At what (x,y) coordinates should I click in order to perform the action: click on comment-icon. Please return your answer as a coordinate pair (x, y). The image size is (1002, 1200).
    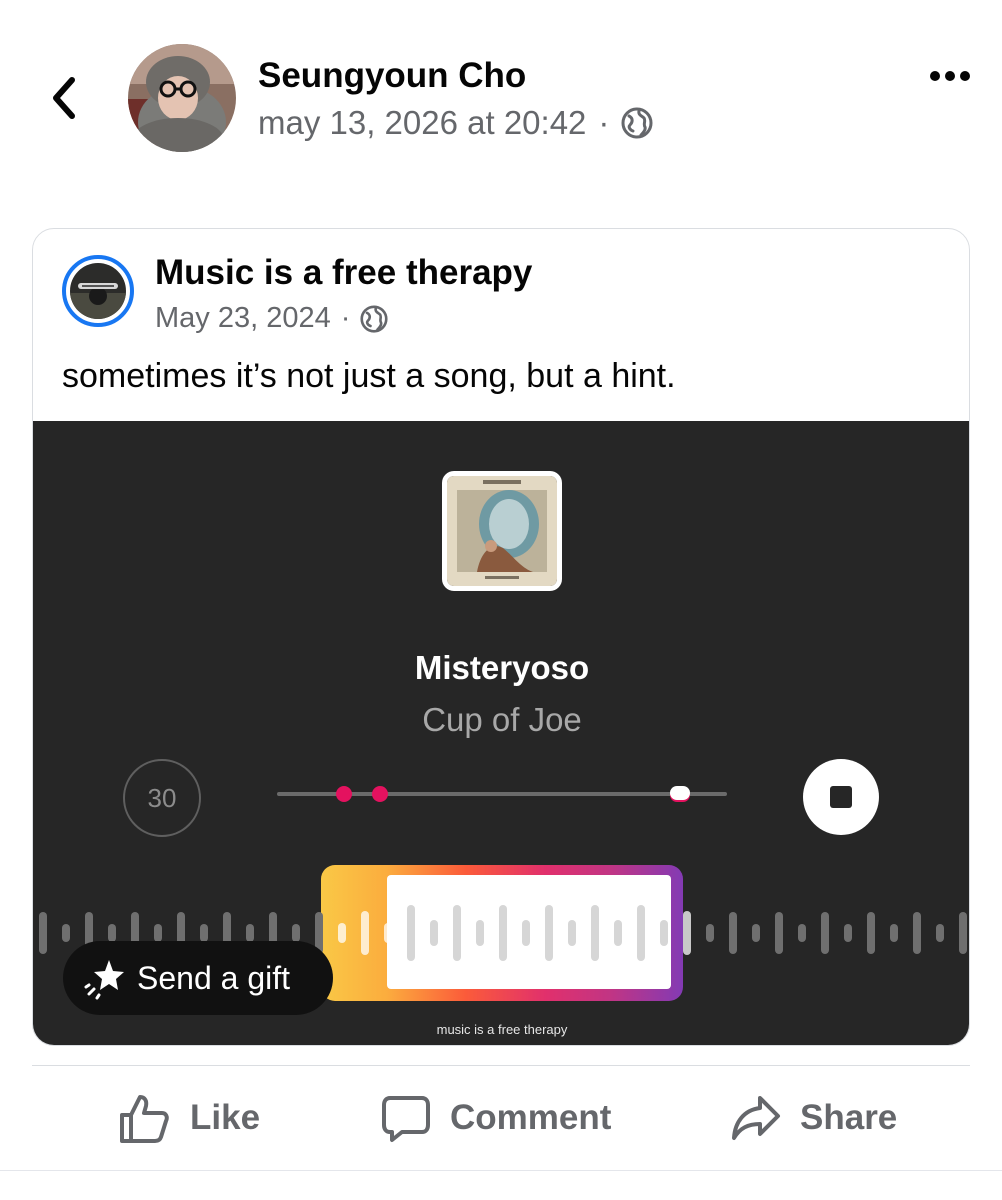
    Looking at the image, I should click on (406, 1119).